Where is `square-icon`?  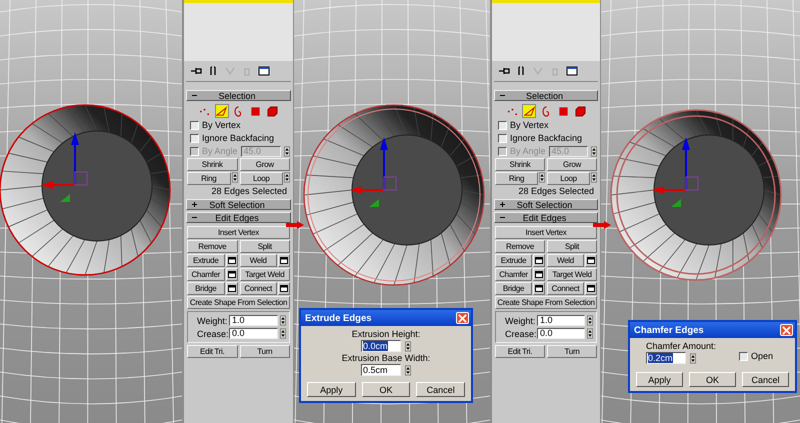
square-icon is located at coordinates (563, 111).